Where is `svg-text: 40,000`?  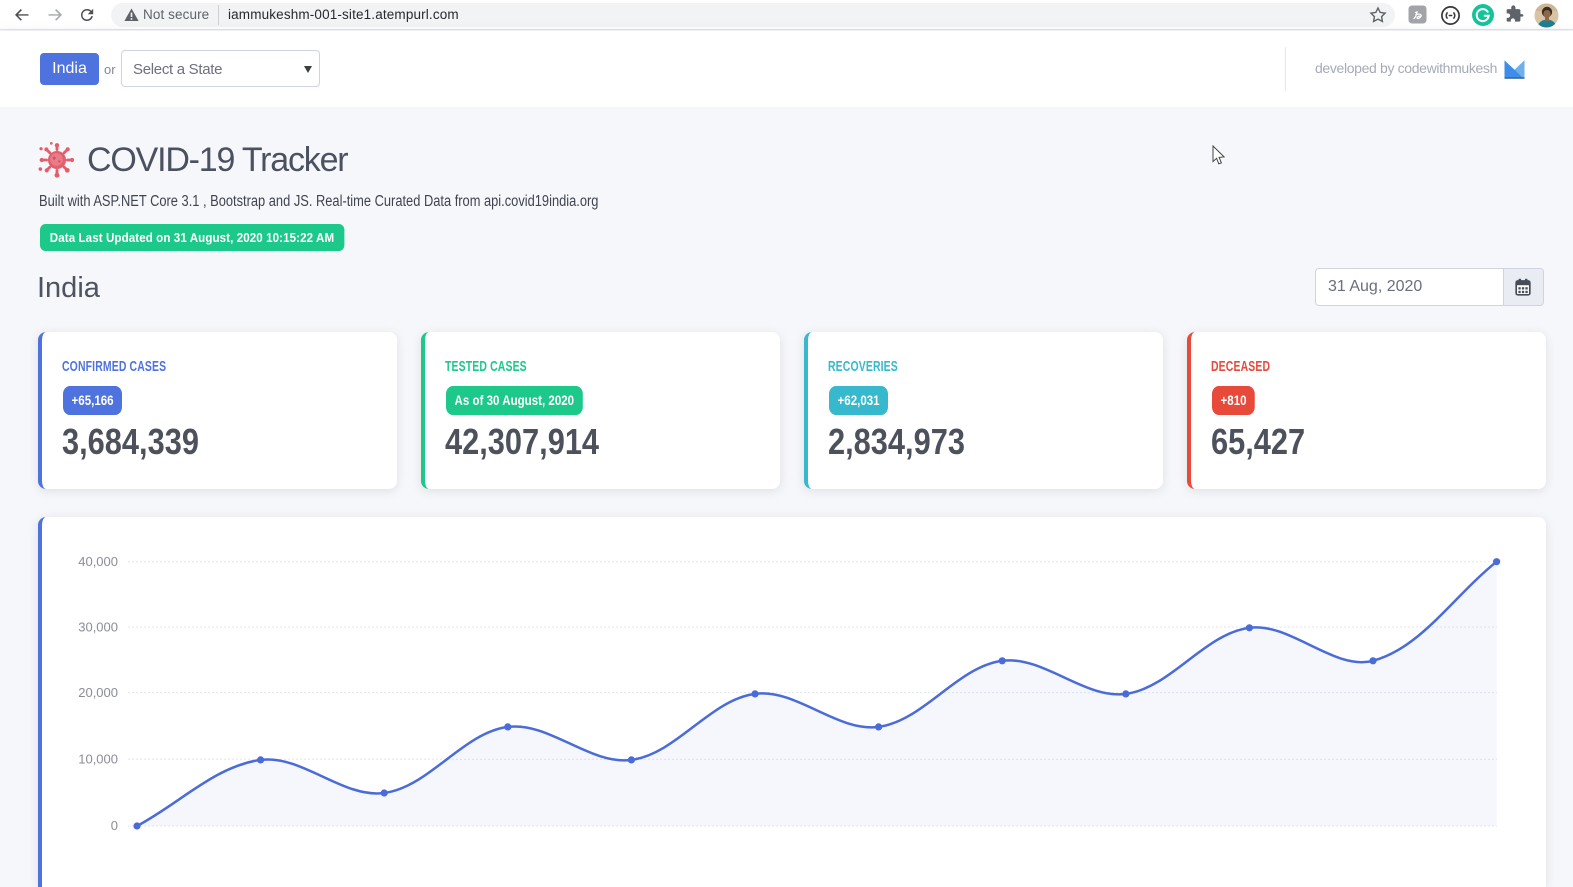 svg-text: 40,000 is located at coordinates (98, 561).